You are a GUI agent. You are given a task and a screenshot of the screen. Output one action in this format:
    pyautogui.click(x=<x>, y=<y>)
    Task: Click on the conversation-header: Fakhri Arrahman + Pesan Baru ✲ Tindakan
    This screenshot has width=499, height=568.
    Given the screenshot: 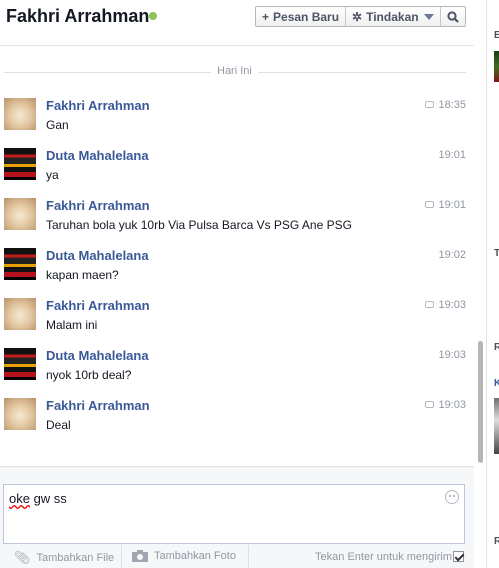 What is the action you would take?
    pyautogui.click(x=237, y=23)
    